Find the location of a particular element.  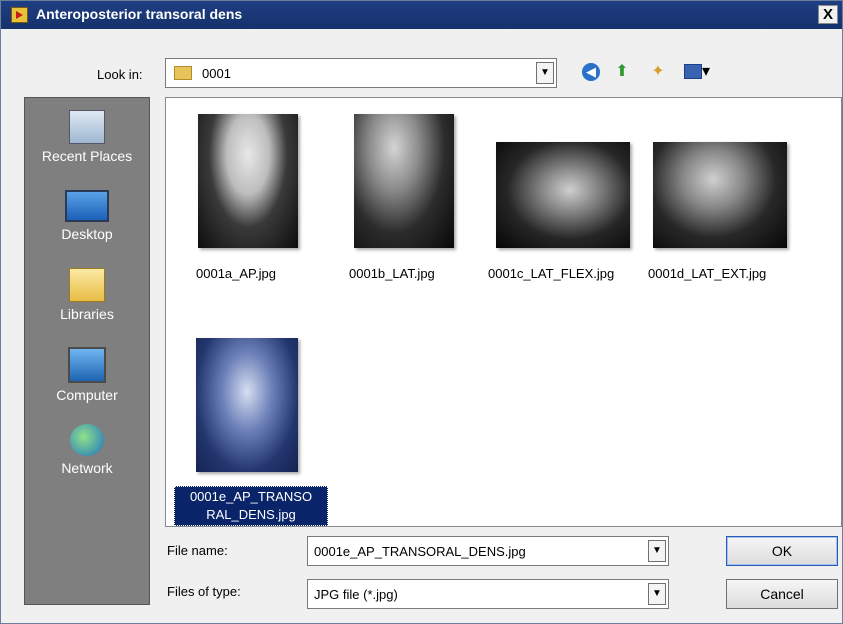

network-icon is located at coordinates (87, 440).